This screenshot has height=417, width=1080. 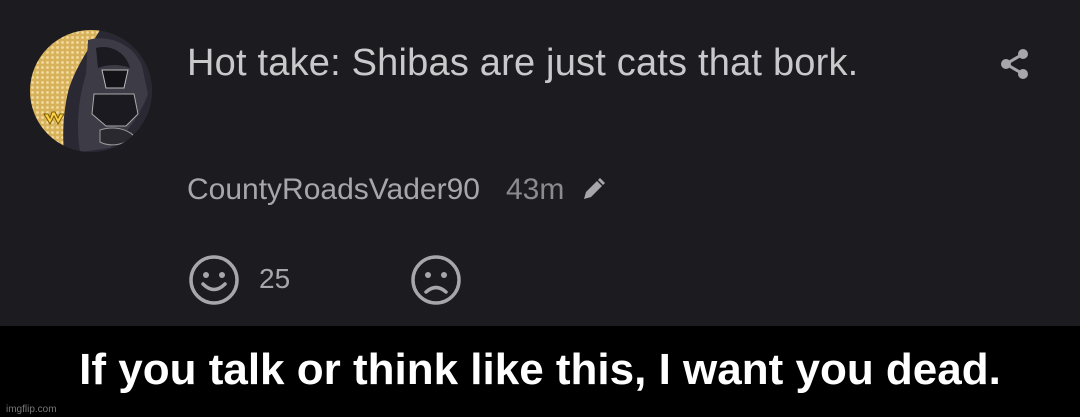 I want to click on avatar-image, so click(x=91, y=91).